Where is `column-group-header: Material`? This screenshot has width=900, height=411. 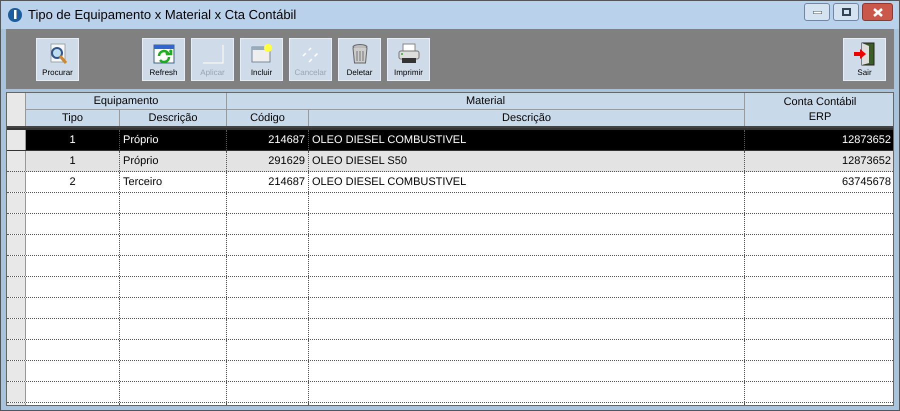
column-group-header: Material is located at coordinates (486, 101).